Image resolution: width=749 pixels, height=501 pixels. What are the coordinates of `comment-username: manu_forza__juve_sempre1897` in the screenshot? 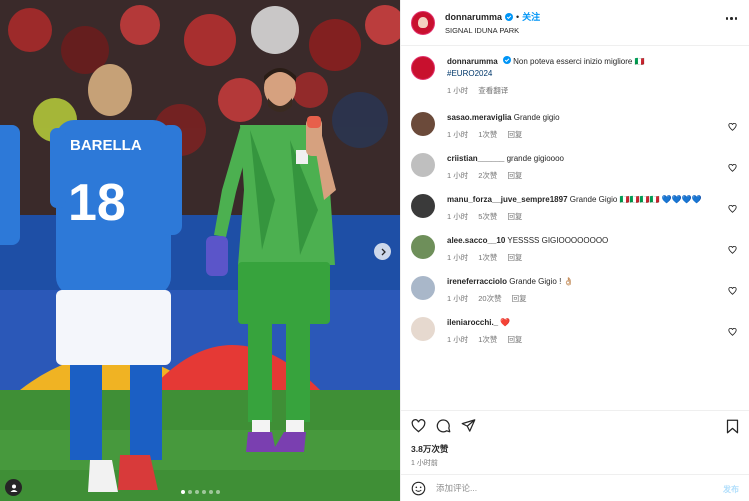 It's located at (507, 199).